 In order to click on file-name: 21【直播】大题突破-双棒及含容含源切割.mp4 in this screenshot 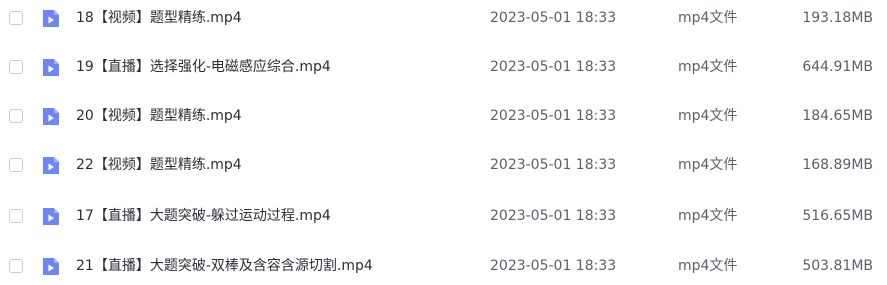, I will do `click(224, 266)`.